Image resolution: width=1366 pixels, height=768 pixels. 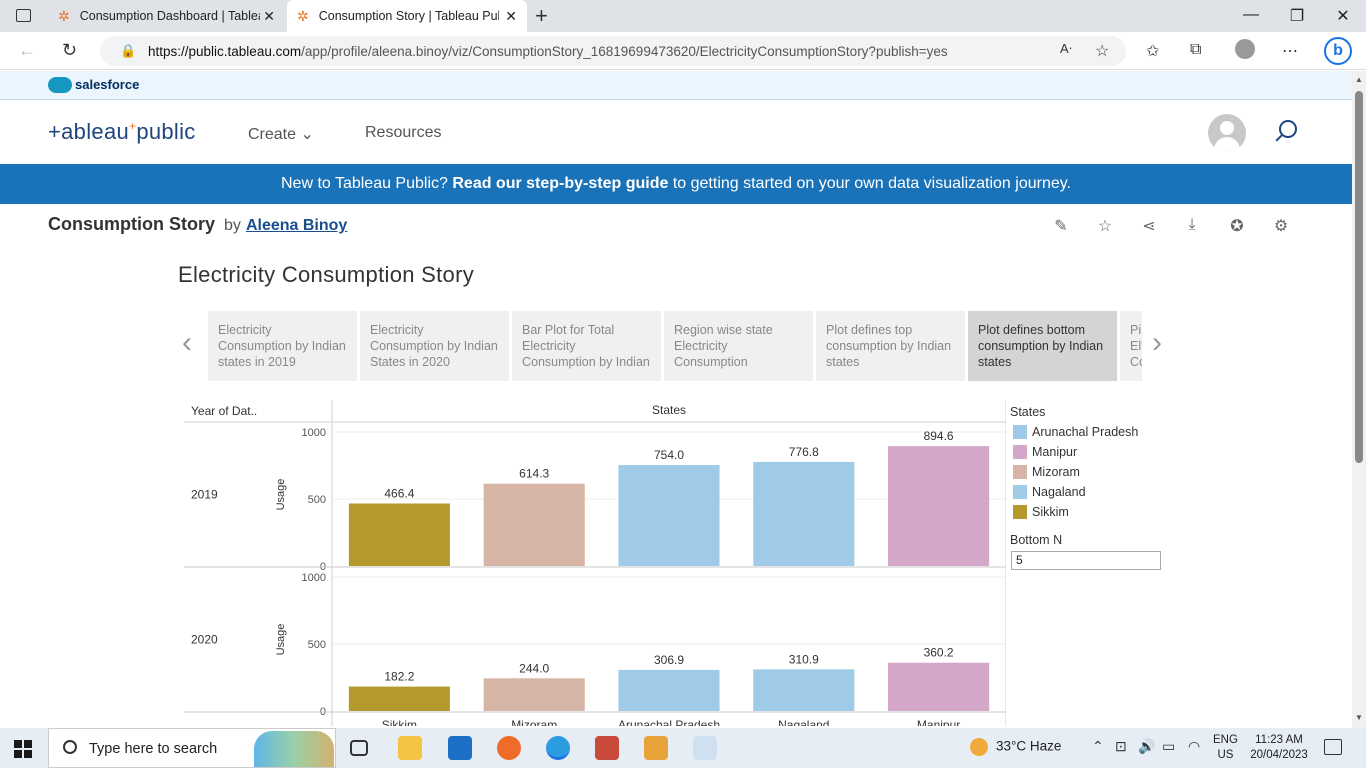 What do you see at coordinates (509, 748) in the screenshot?
I see `firefox-icon` at bounding box center [509, 748].